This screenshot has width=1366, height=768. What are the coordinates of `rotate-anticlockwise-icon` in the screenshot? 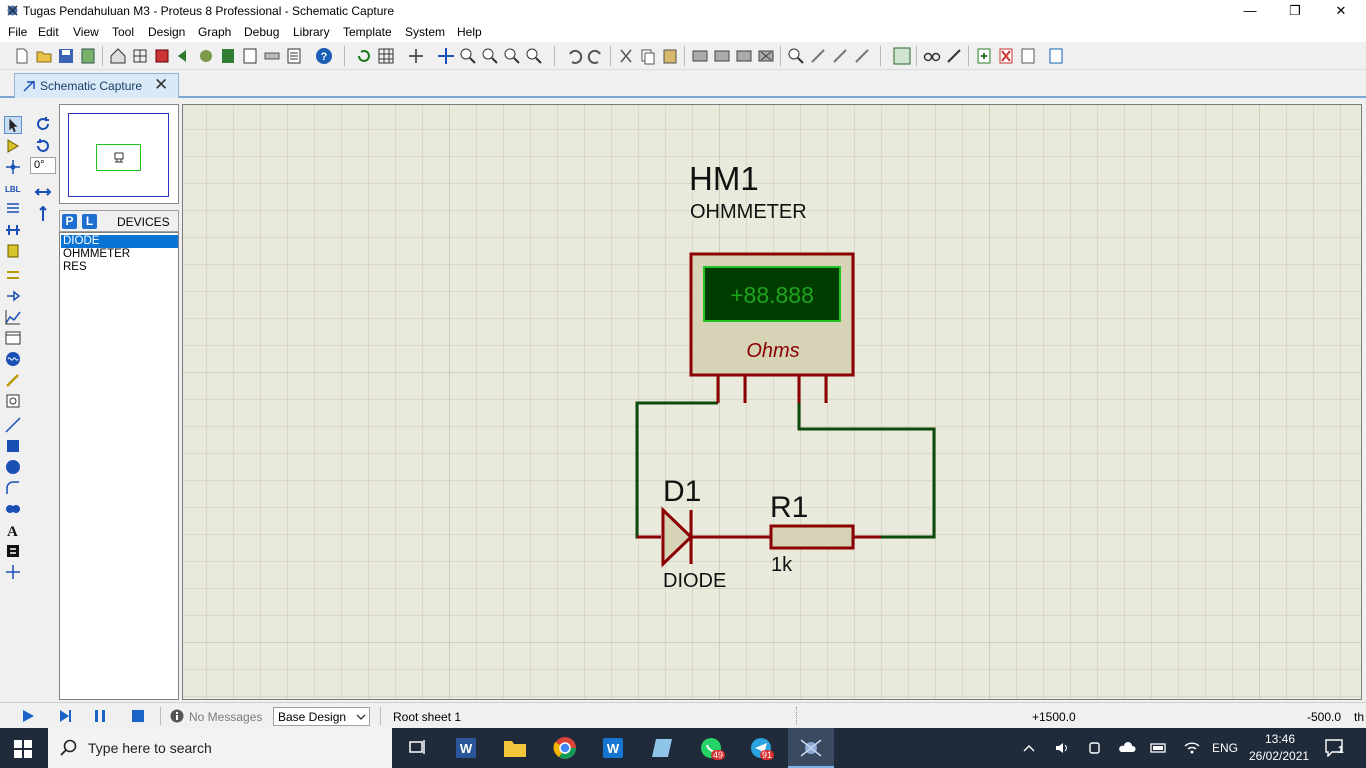 It's located at (43, 146).